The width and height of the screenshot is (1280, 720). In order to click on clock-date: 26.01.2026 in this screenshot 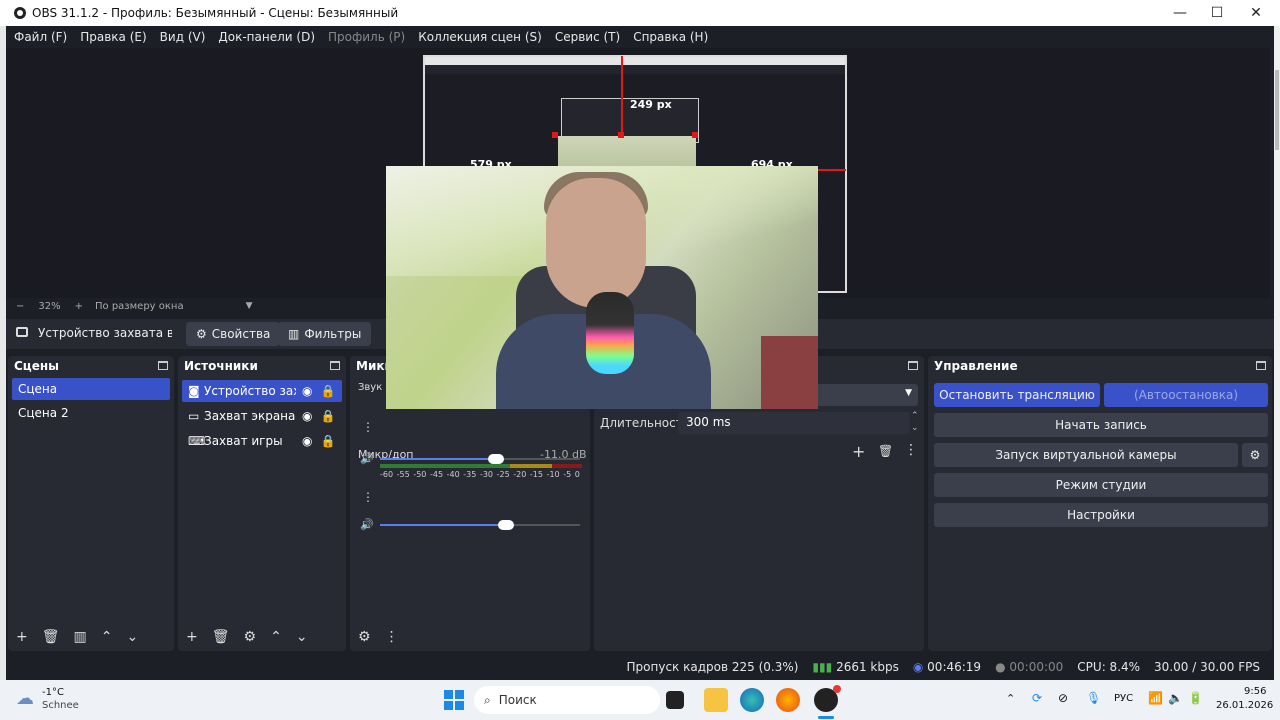, I will do `click(1244, 705)`.